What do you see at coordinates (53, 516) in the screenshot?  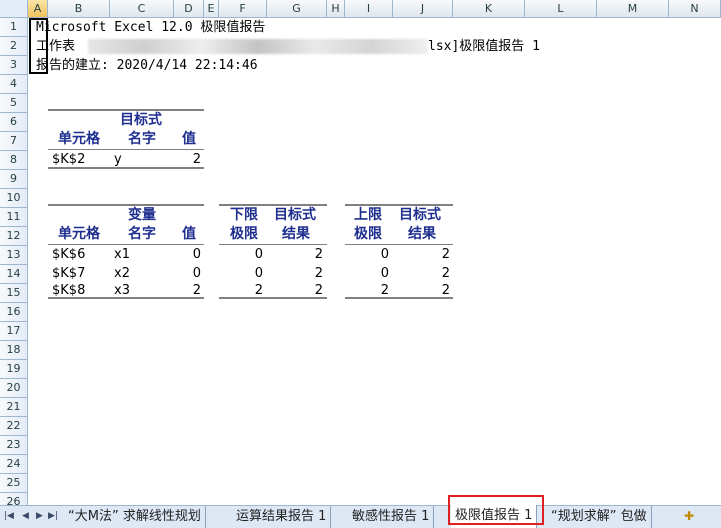 I see `last-sheet-button: ▶|` at bounding box center [53, 516].